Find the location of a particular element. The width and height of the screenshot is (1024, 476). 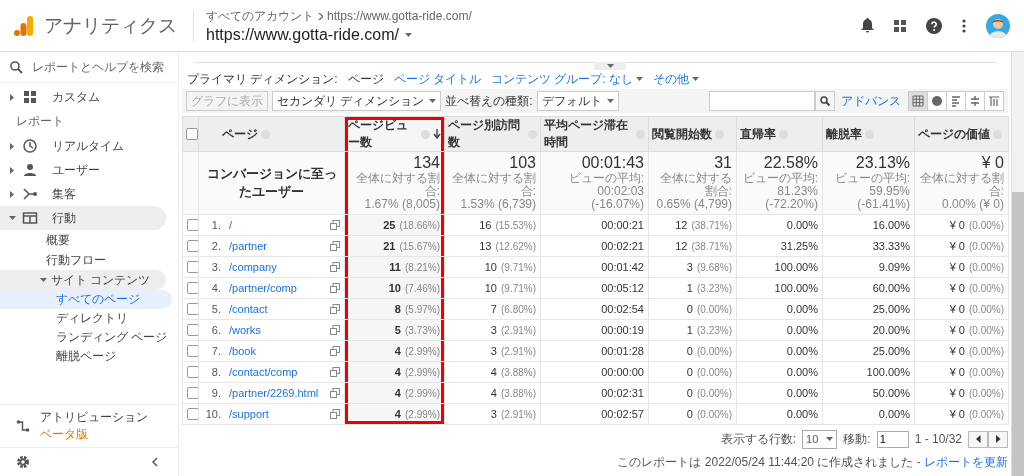

page-cell: 10. /support is located at coordinates (271, 414).